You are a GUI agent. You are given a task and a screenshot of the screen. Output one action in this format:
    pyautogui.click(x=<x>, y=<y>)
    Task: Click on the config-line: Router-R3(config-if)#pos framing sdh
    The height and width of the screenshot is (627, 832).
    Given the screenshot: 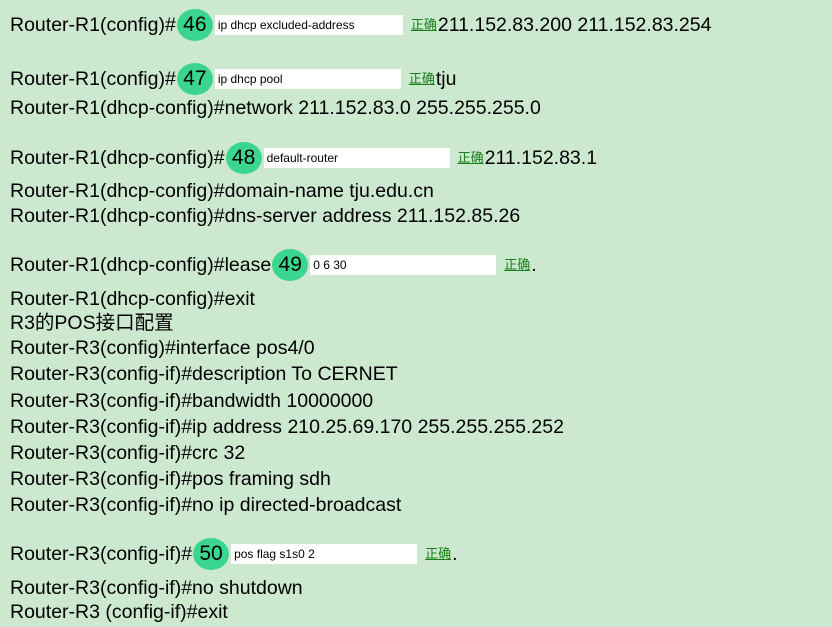 What is the action you would take?
    pyautogui.click(x=170, y=479)
    